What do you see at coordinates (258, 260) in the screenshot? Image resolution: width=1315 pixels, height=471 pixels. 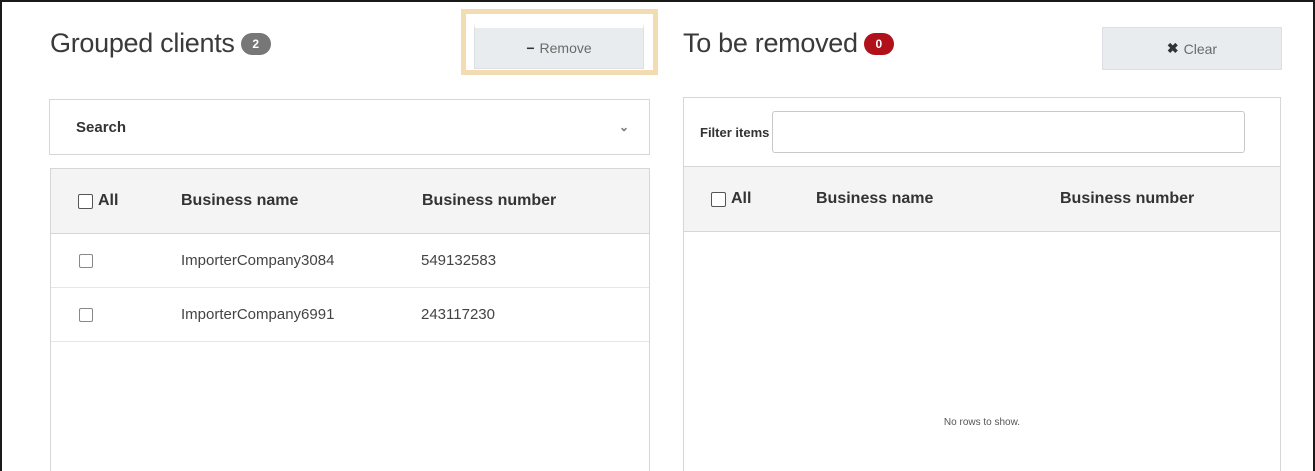 I see `row-business-name: ImporterCompany3084` at bounding box center [258, 260].